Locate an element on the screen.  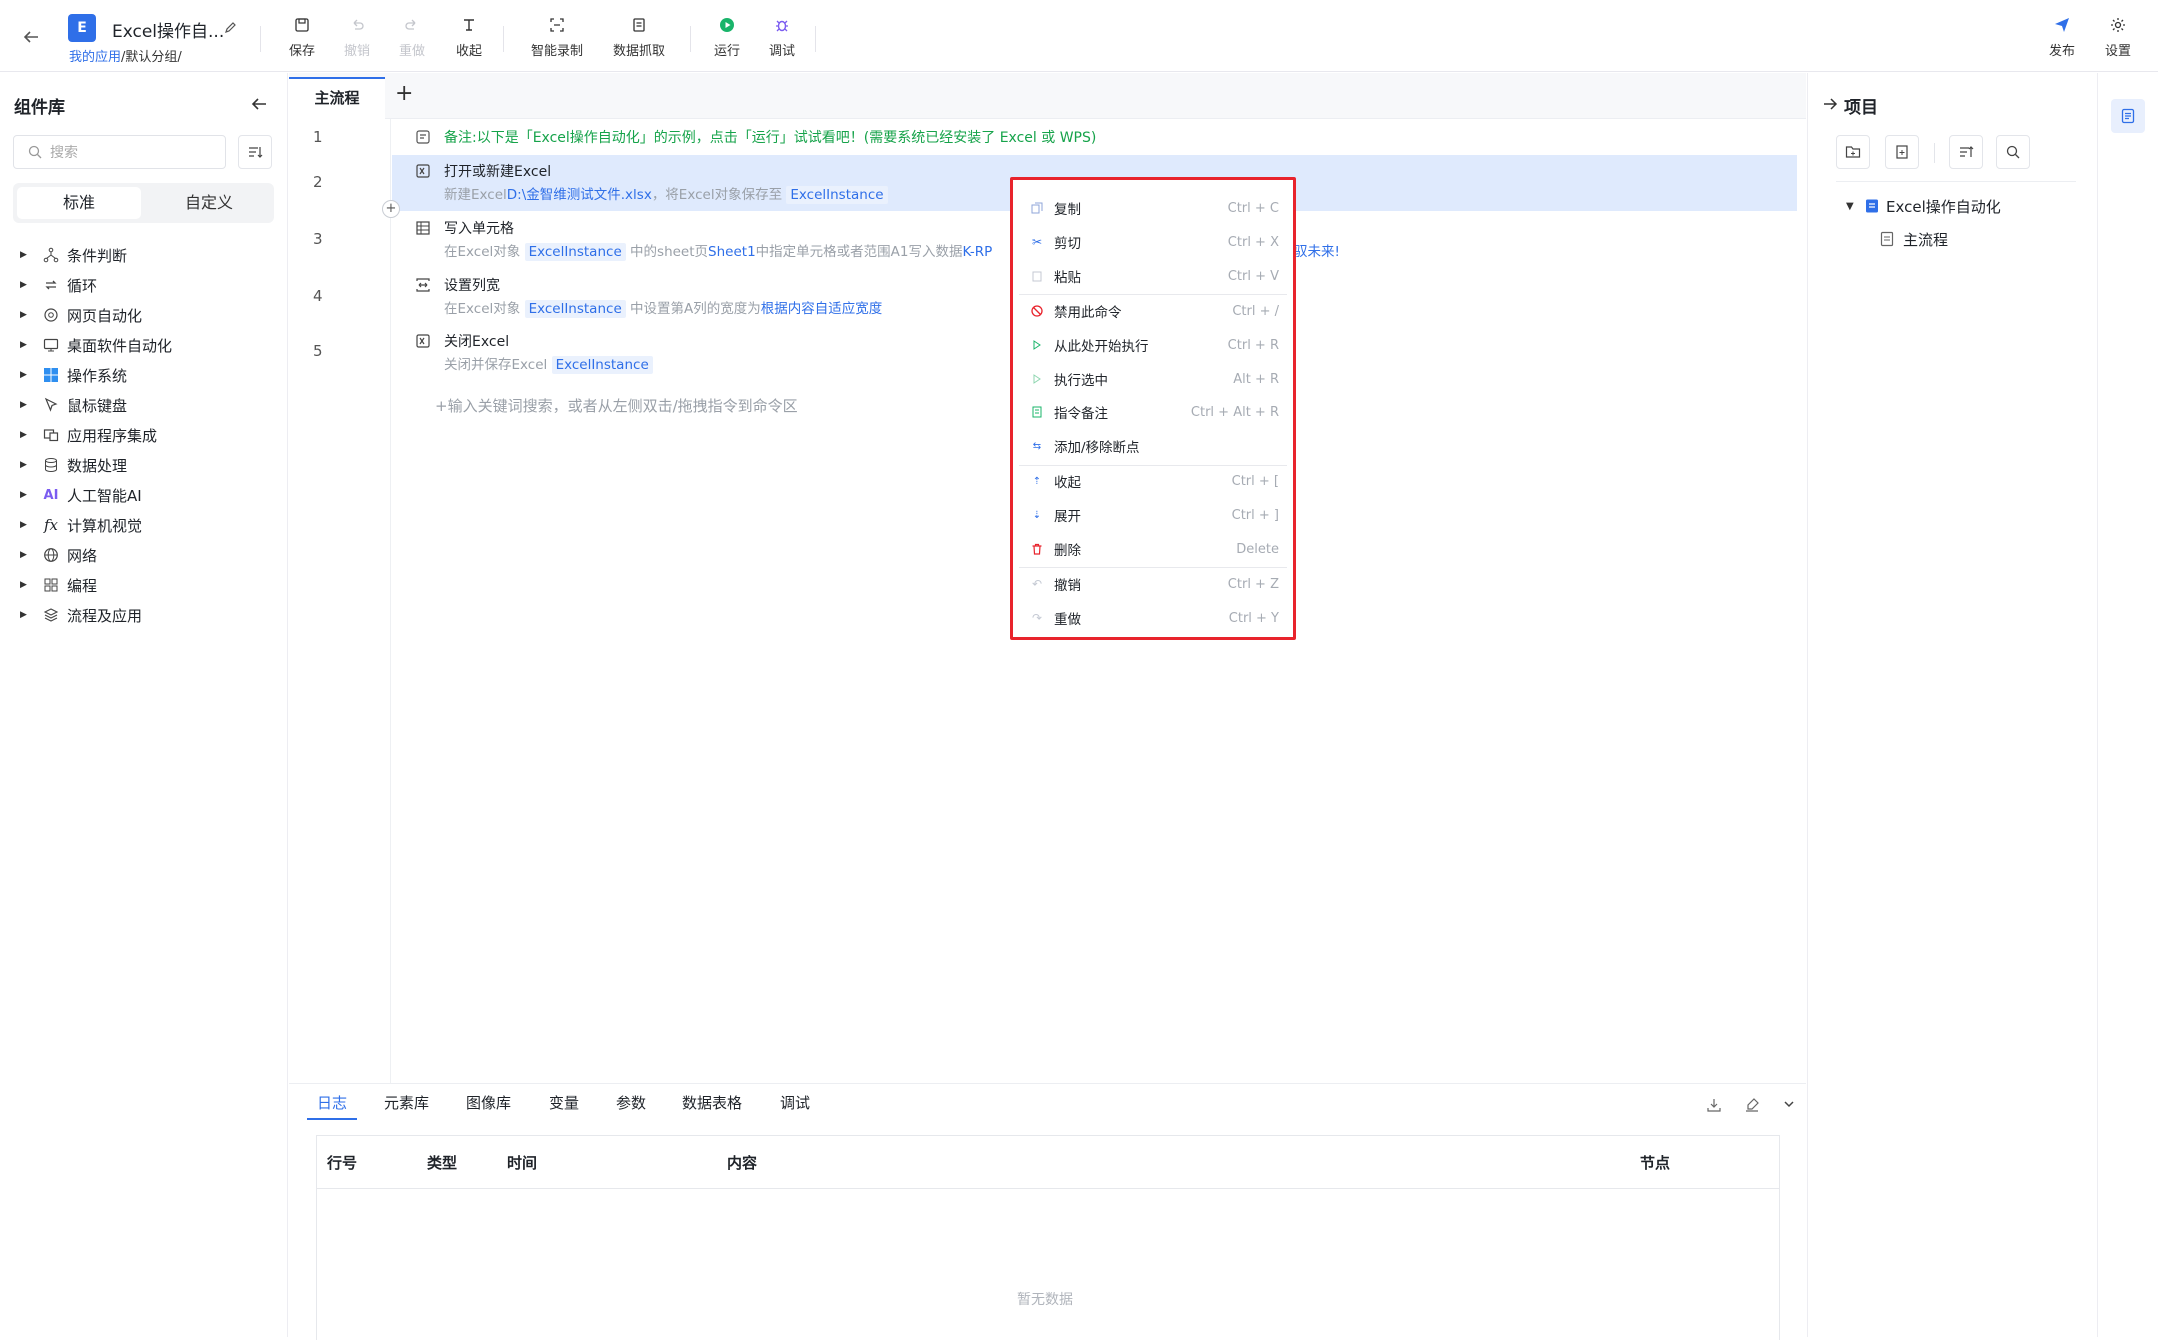
category-app-integration: ▶ 应用程序集成 is located at coordinates (88, 435).